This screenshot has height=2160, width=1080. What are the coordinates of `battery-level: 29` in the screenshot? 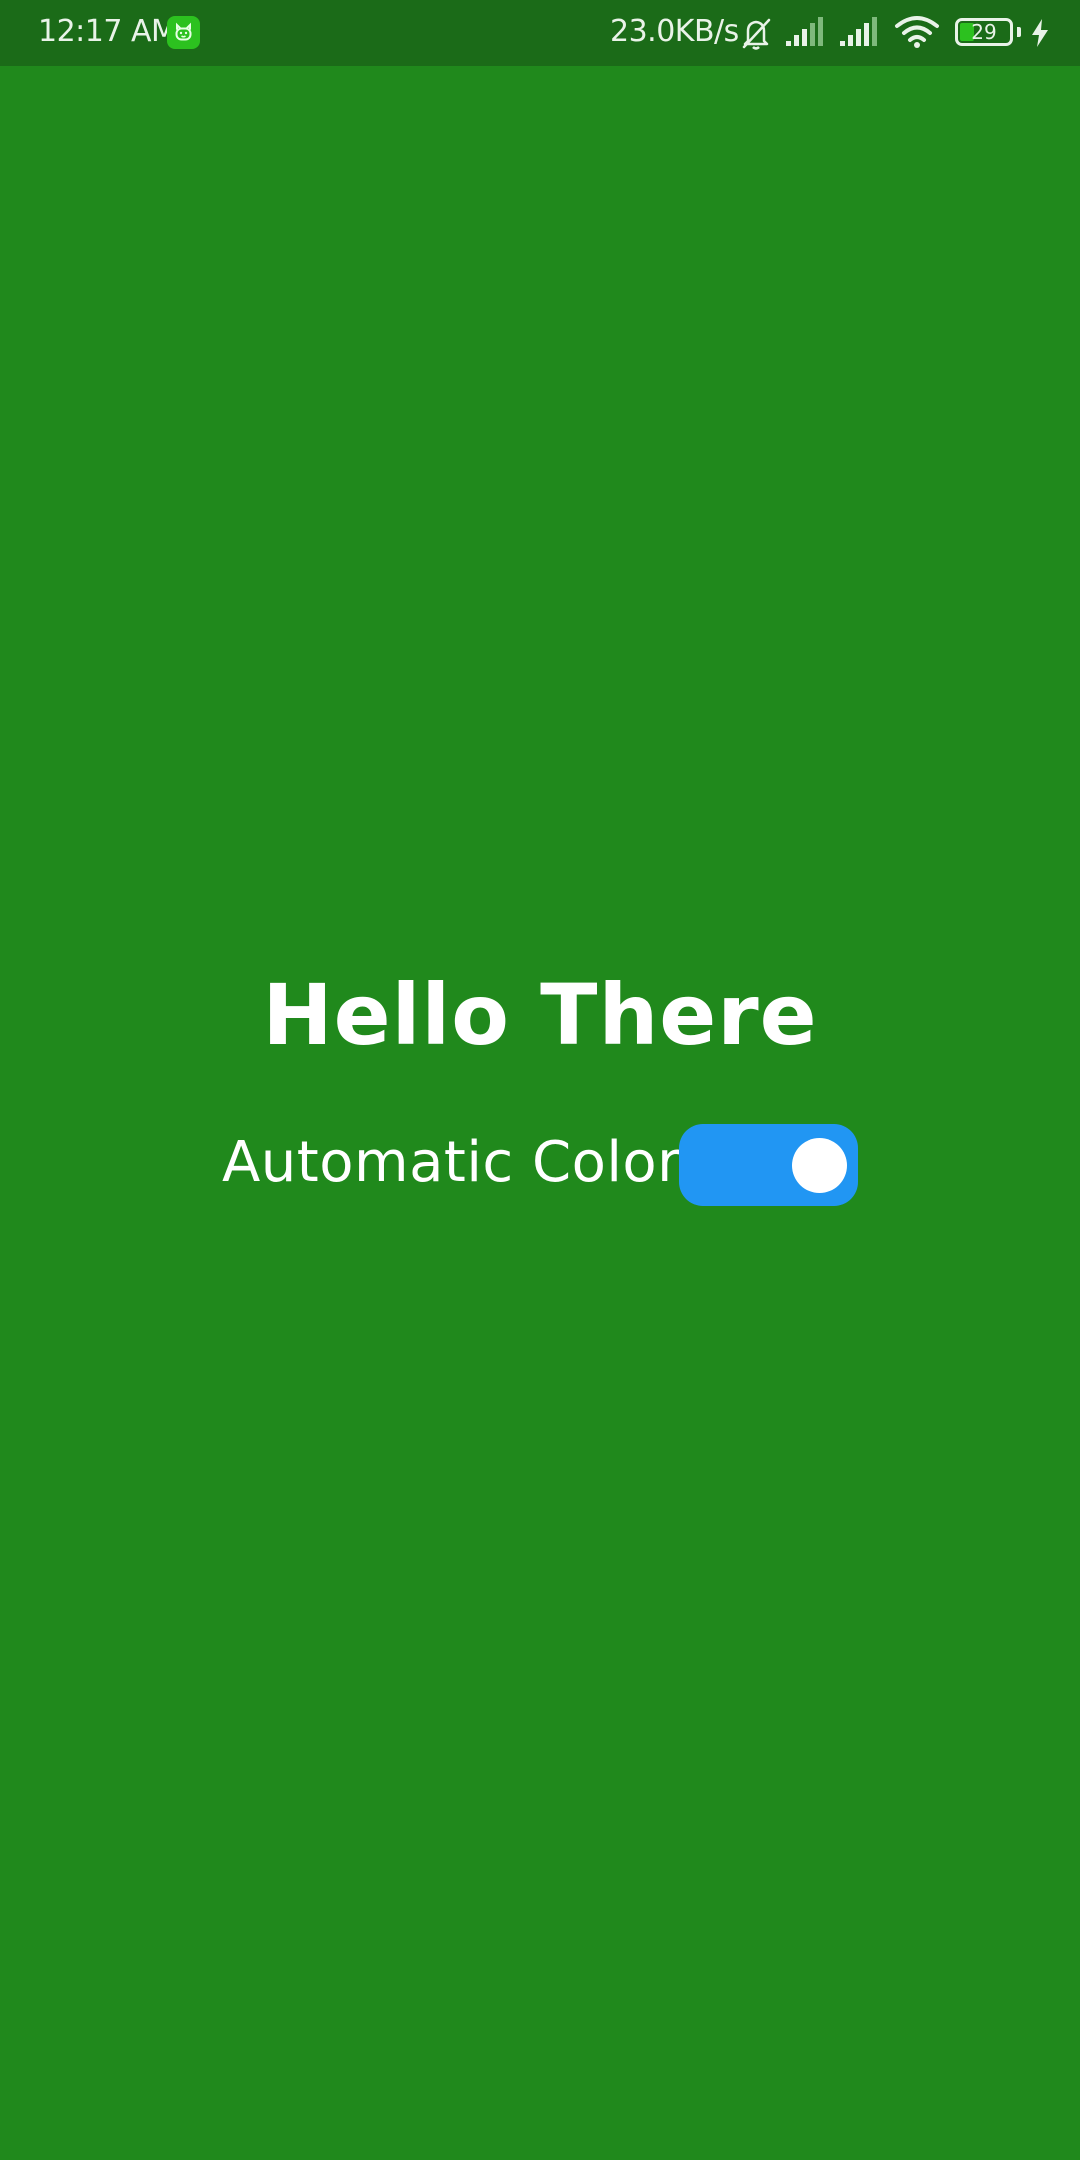 It's located at (984, 32).